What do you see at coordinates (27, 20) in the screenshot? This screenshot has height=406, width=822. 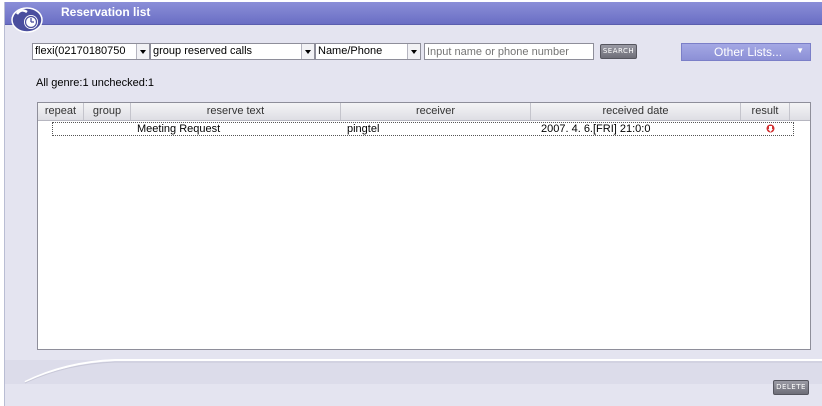 I see `clock-phone-icon` at bounding box center [27, 20].